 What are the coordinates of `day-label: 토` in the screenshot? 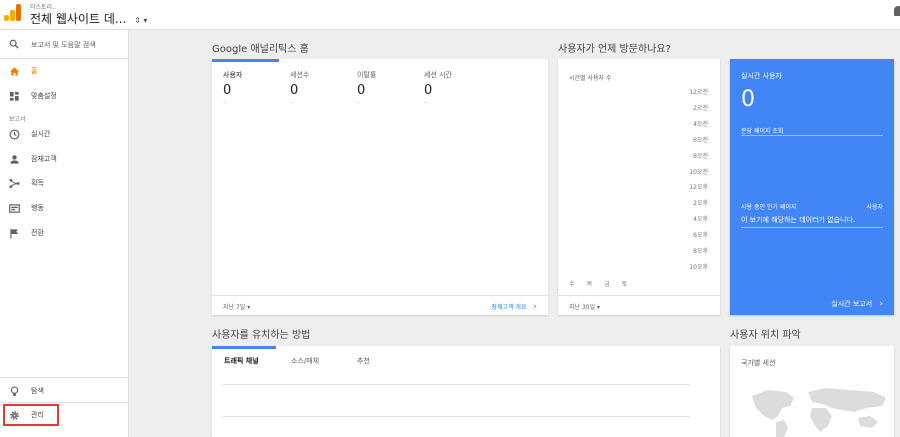 It's located at (624, 284).